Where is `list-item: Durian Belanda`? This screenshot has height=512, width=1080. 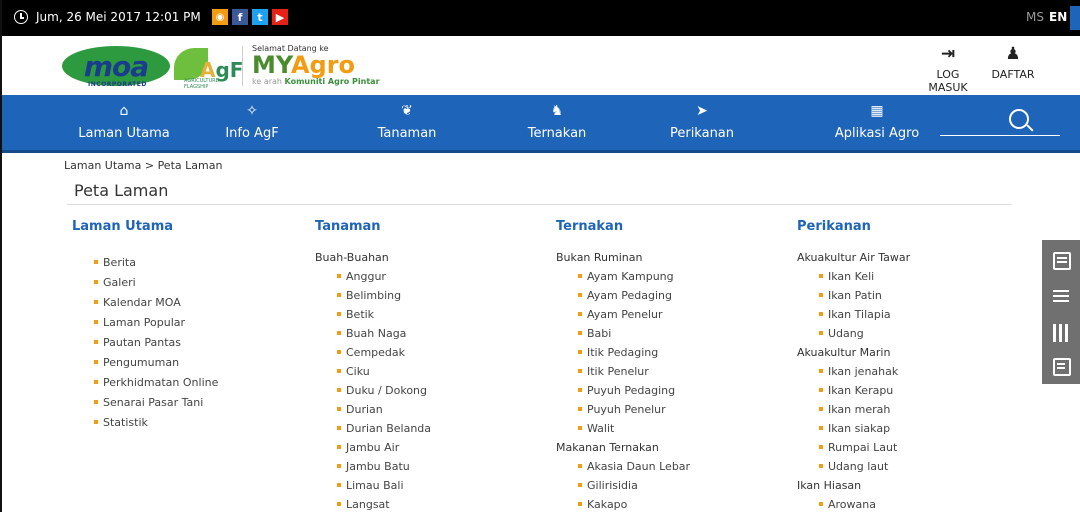
list-item: Durian Belanda is located at coordinates (384, 428).